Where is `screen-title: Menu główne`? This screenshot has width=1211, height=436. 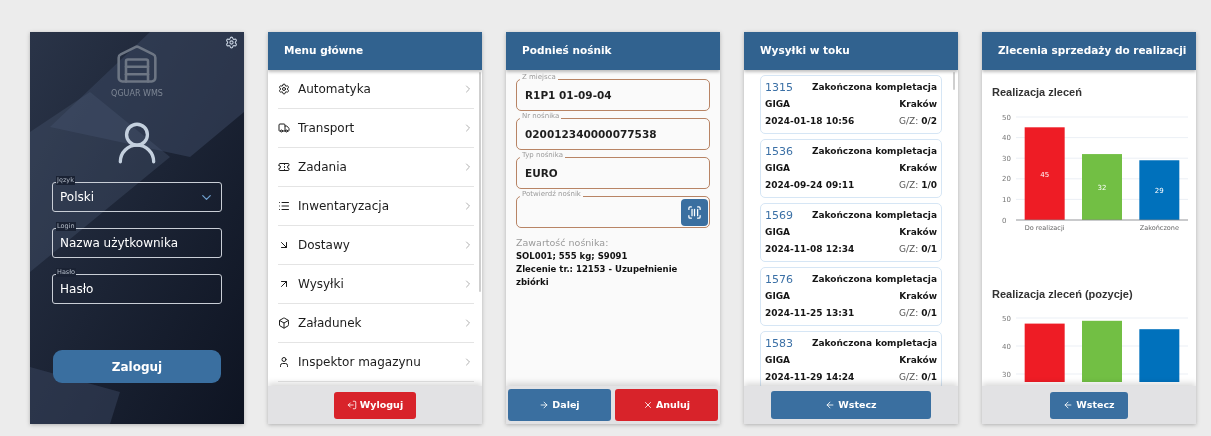
screen-title: Menu główne is located at coordinates (324, 51).